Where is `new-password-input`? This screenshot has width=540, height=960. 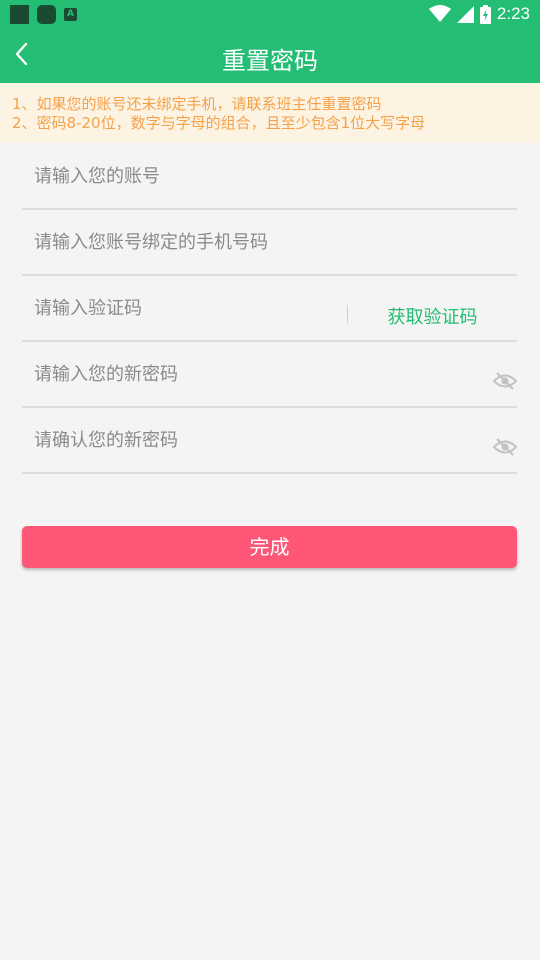
new-password-input is located at coordinates (184, 374).